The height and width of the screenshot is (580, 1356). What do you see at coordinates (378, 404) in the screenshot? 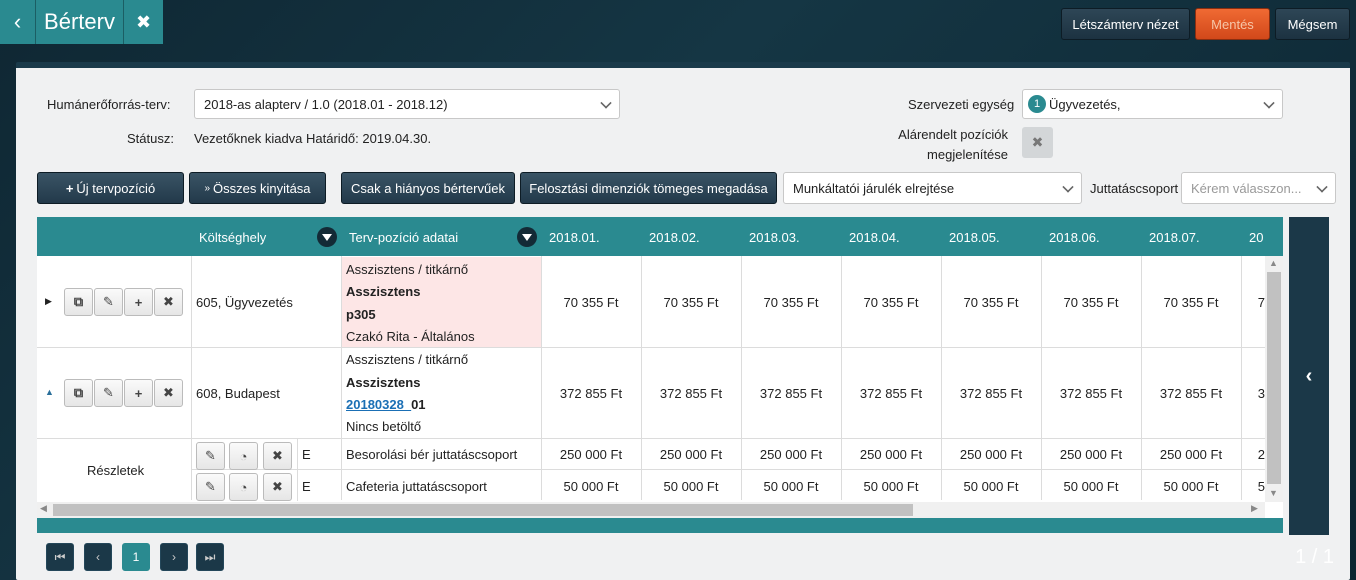
I see `position-code-link: 20180328_` at bounding box center [378, 404].